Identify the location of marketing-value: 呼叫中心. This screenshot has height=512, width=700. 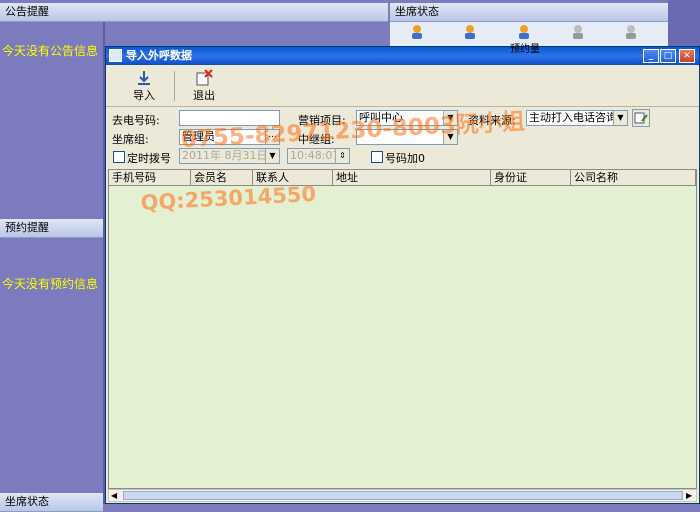
(381, 117).